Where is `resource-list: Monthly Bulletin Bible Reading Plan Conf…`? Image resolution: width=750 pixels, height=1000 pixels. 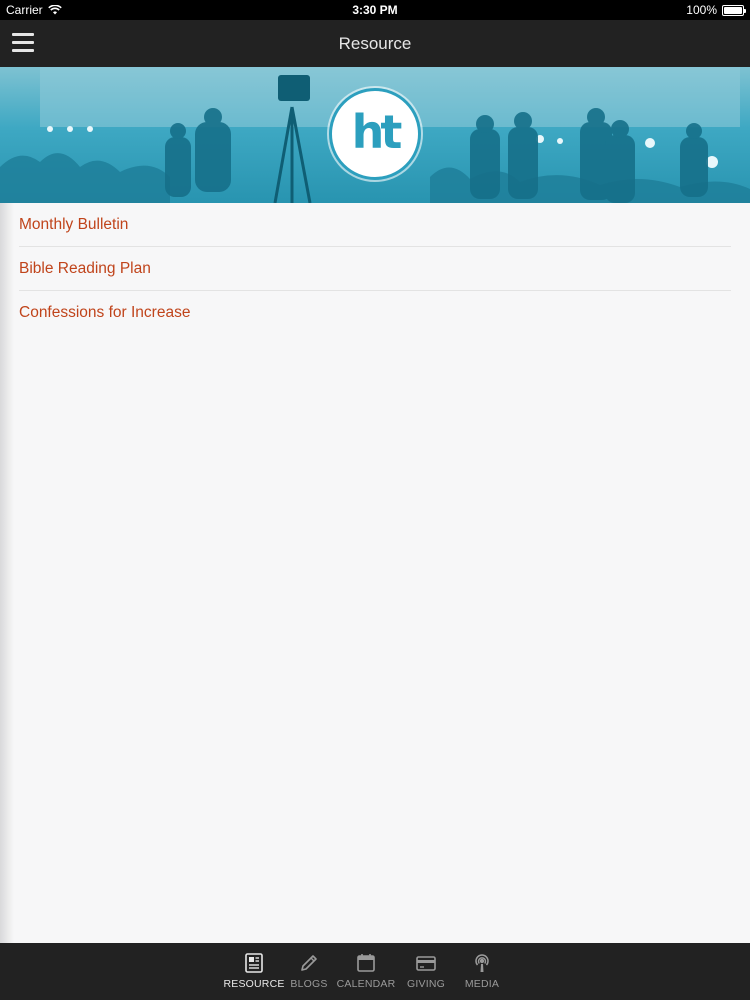 resource-list: Monthly Bulletin Bible Reading Plan Conf… is located at coordinates (375, 269).